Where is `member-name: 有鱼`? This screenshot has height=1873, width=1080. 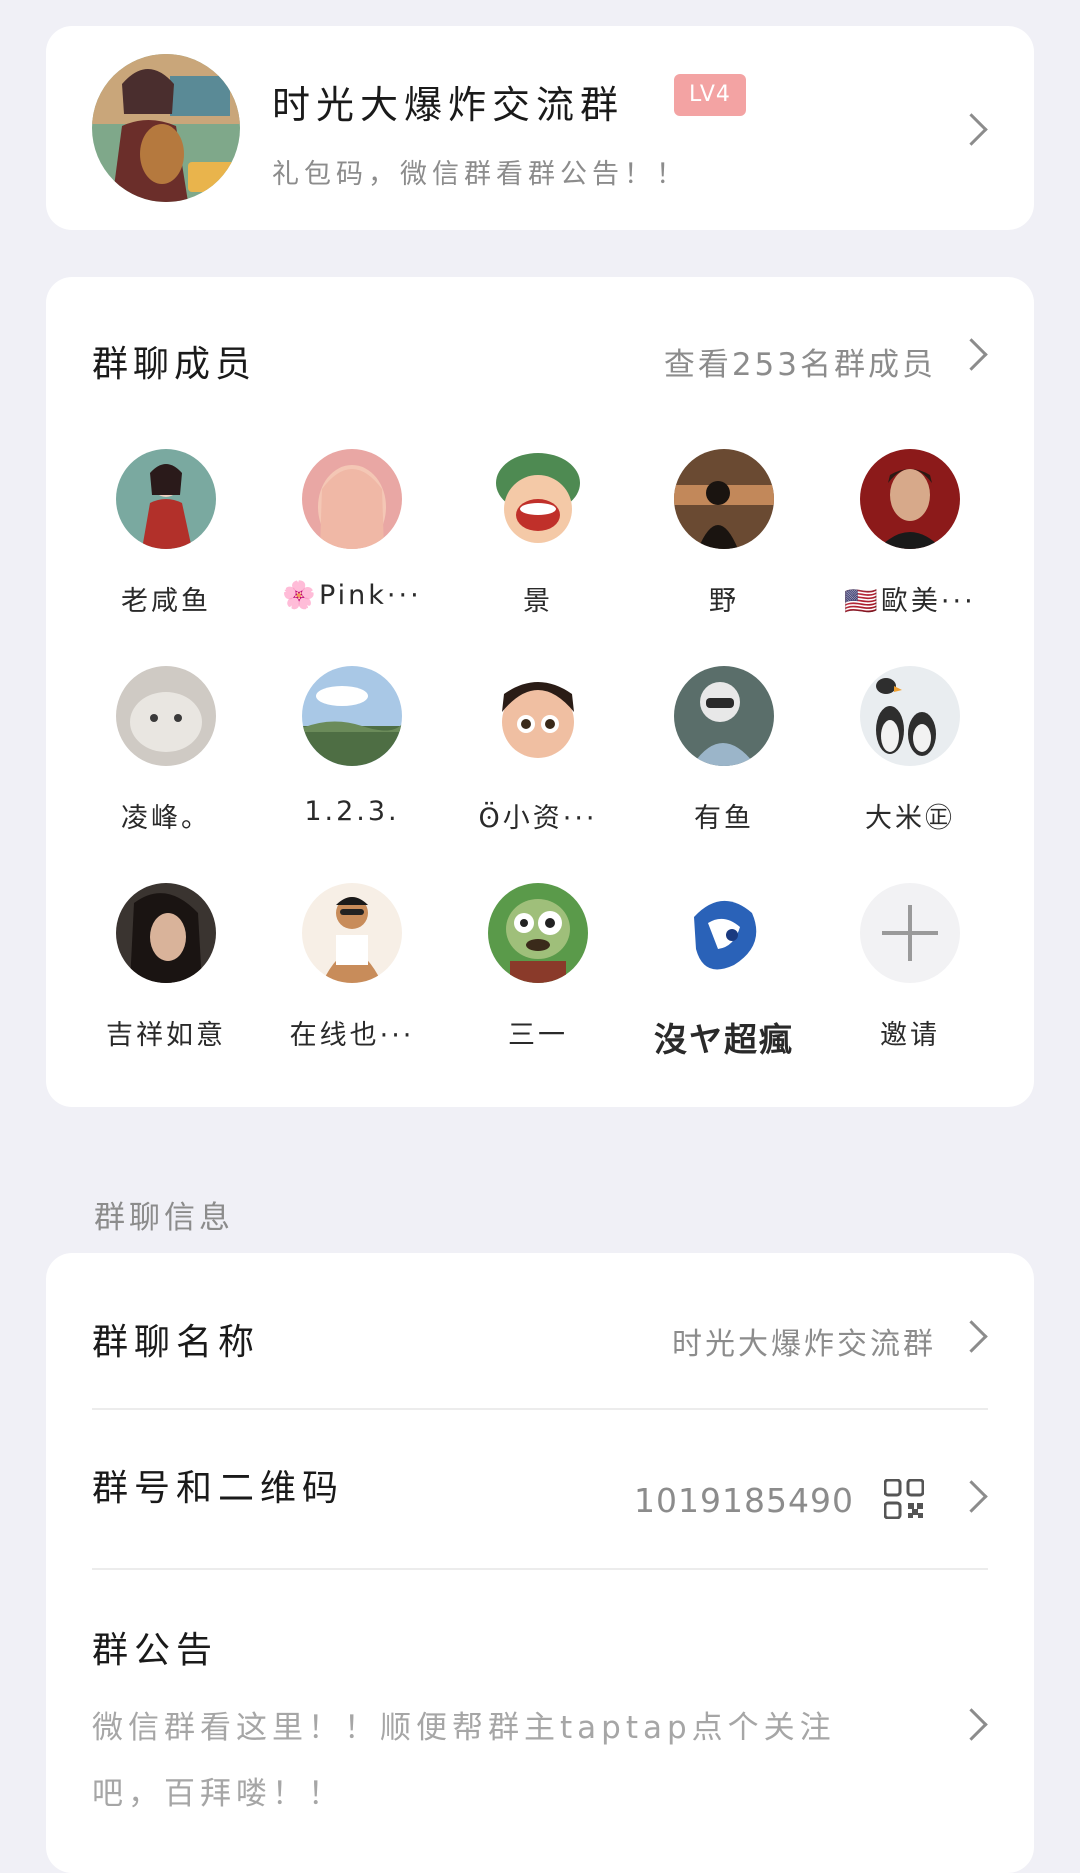 member-name: 有鱼 is located at coordinates (724, 818).